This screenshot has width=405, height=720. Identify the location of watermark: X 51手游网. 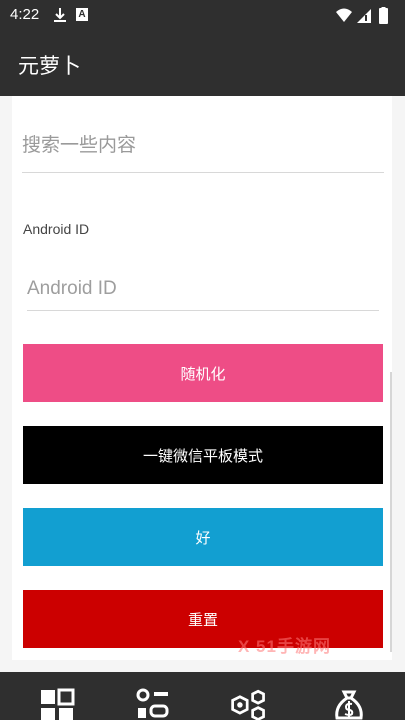
(284, 646).